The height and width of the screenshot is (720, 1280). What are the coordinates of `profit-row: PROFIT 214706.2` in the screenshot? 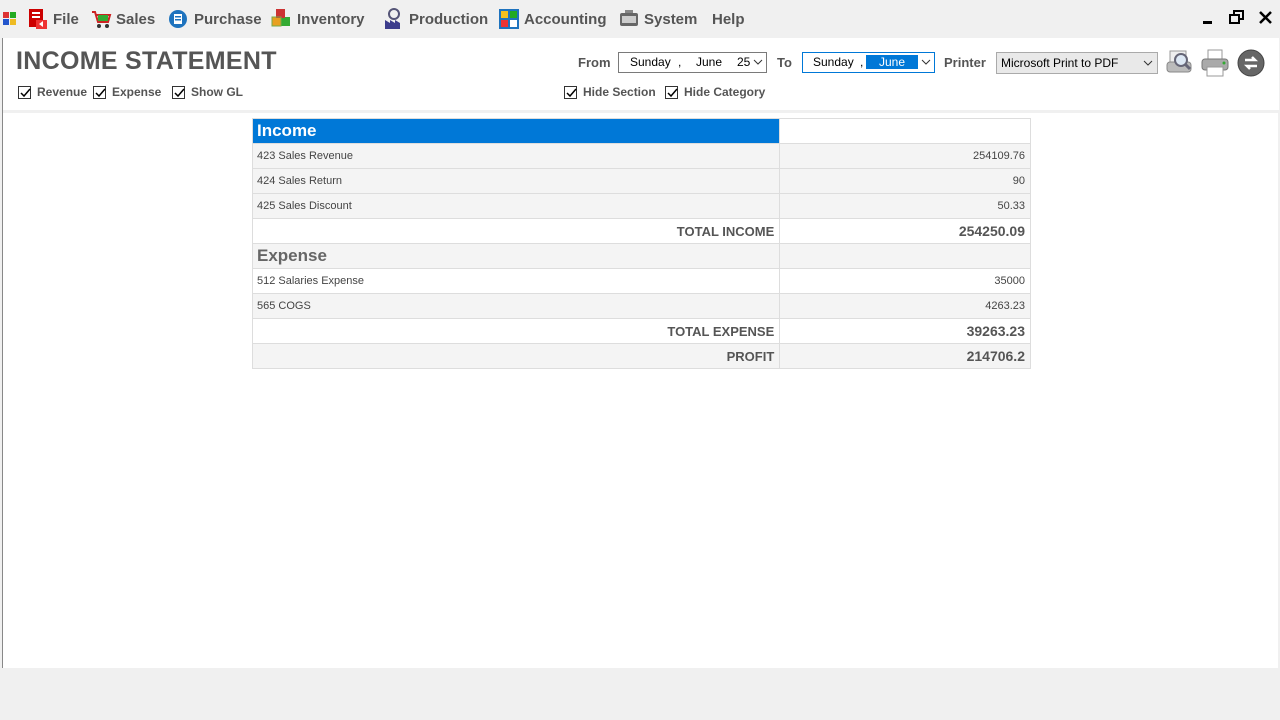 It's located at (641, 356).